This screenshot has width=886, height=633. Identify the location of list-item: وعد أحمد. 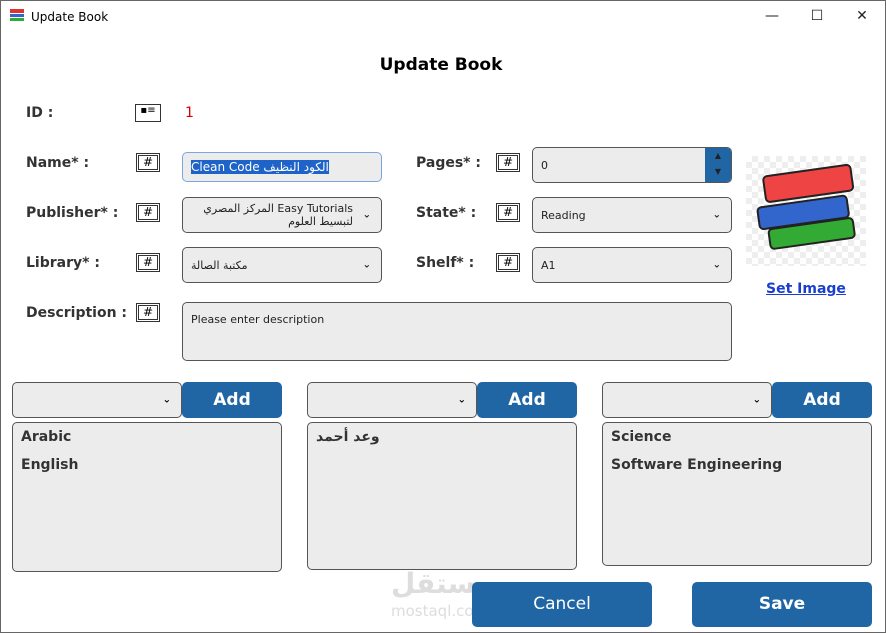
(442, 437).